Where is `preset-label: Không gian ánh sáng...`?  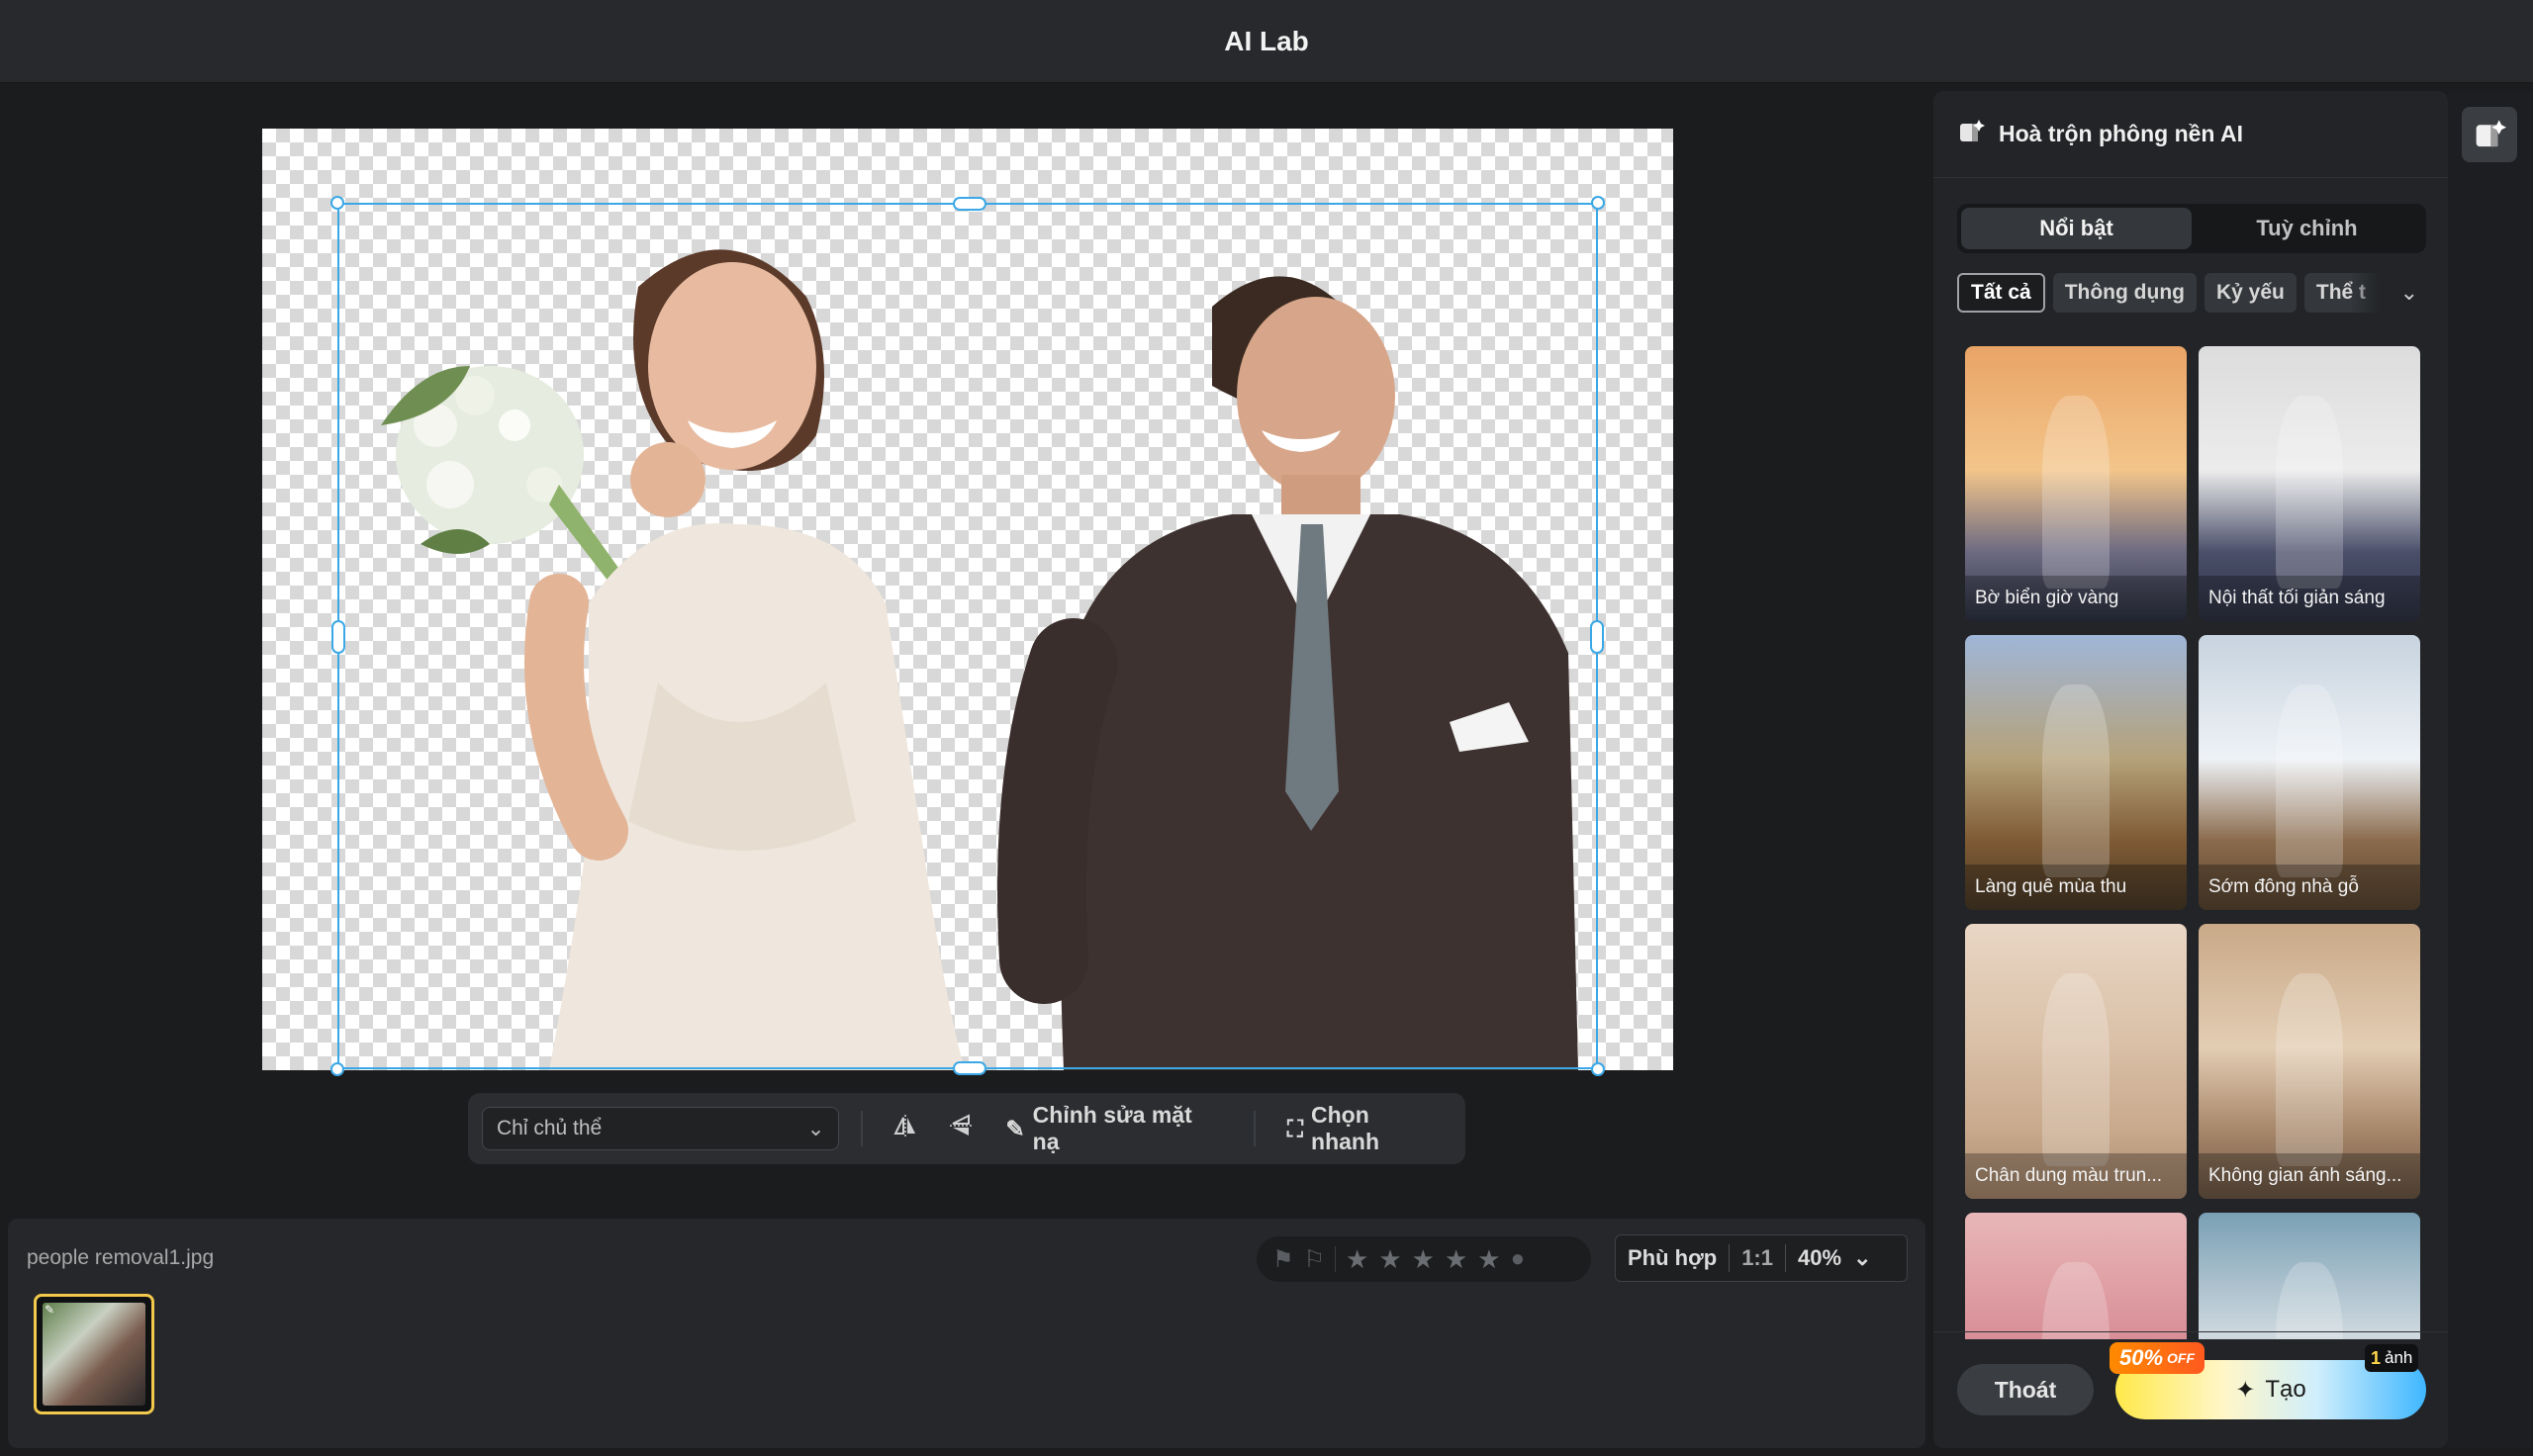
preset-label: Không gian ánh sáng... is located at coordinates (2309, 1176).